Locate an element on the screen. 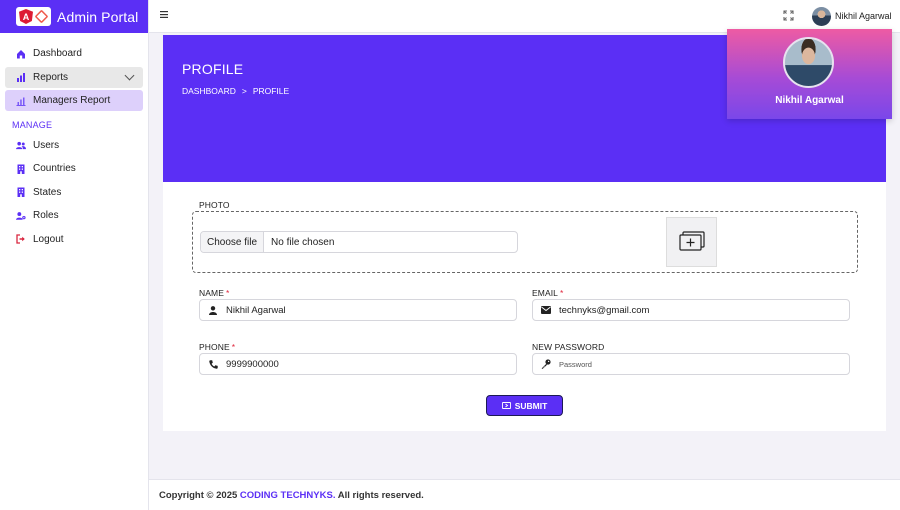 The image size is (900, 510). email-value: technyks@gmail.com is located at coordinates (604, 310).